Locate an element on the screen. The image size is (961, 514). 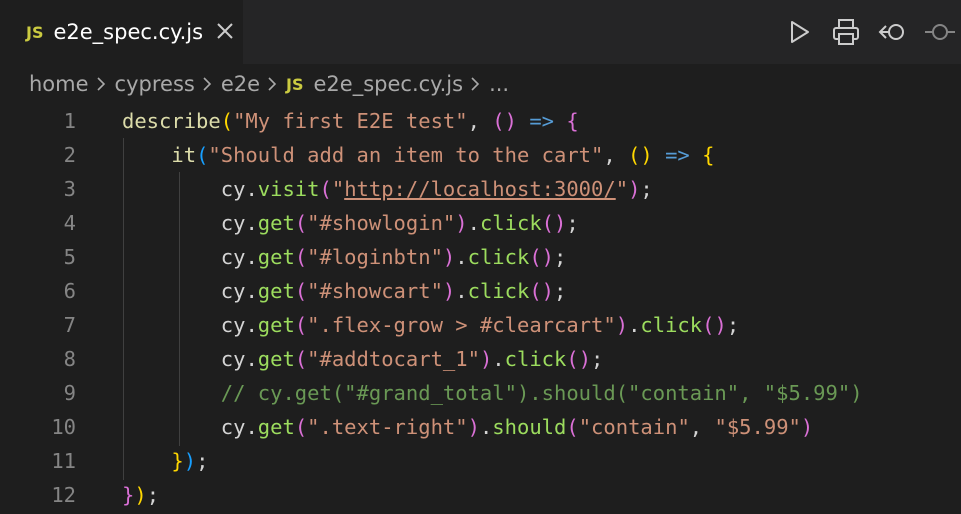
code-token: "My first E2E test" is located at coordinates (350, 121).